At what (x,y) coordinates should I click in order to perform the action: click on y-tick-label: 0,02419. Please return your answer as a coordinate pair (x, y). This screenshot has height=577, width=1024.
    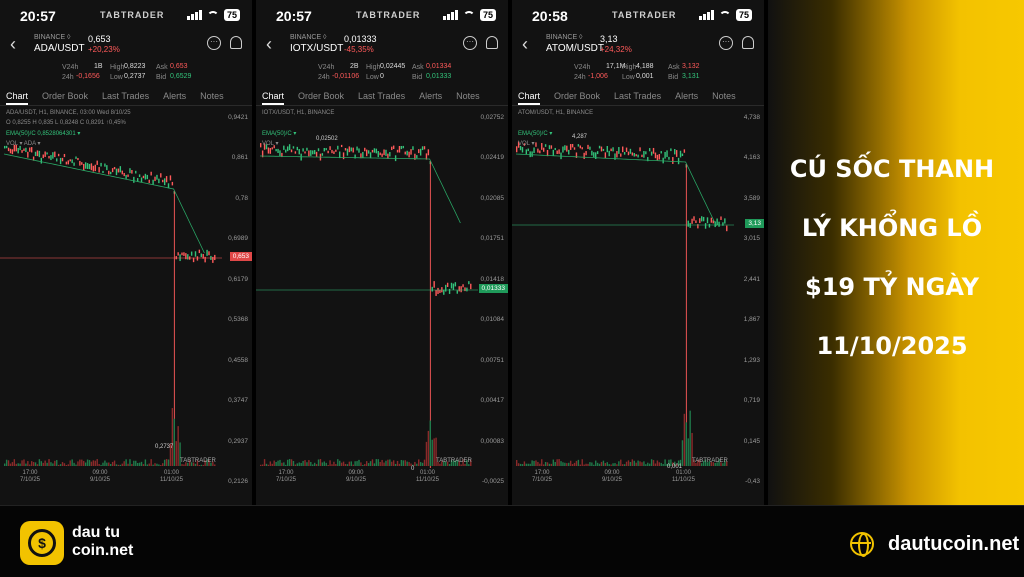
    Looking at the image, I should click on (492, 158).